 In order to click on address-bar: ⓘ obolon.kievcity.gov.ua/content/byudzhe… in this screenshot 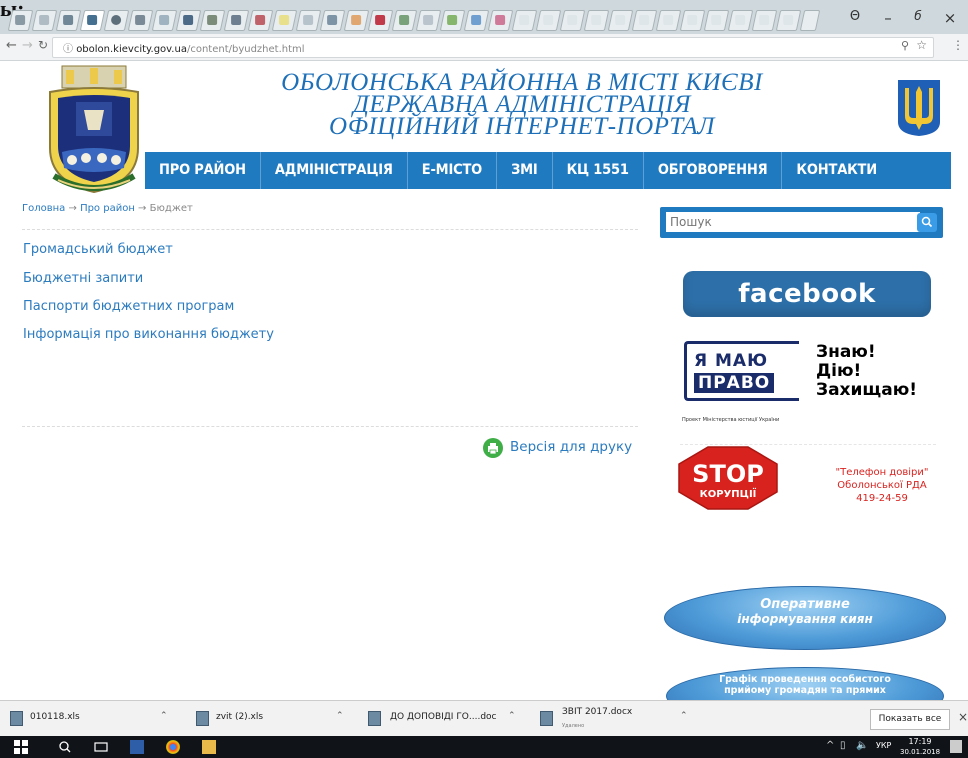, I will do `click(493, 47)`.